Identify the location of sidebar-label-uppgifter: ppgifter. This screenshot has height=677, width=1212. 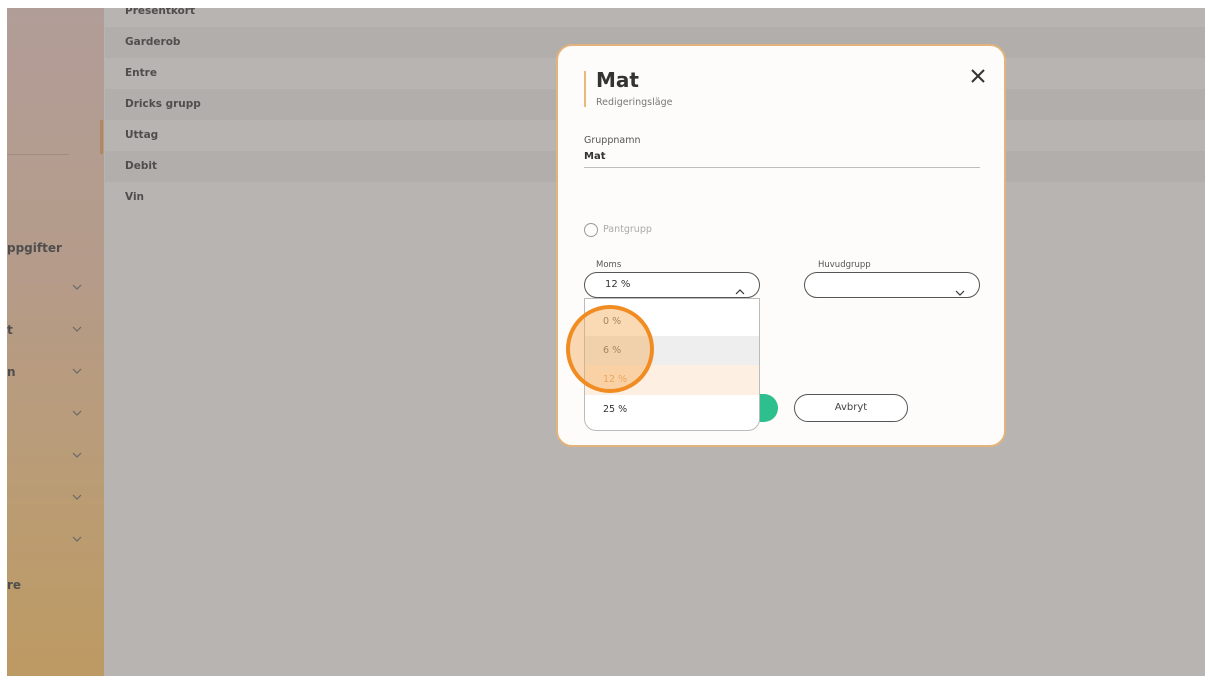
(34, 248).